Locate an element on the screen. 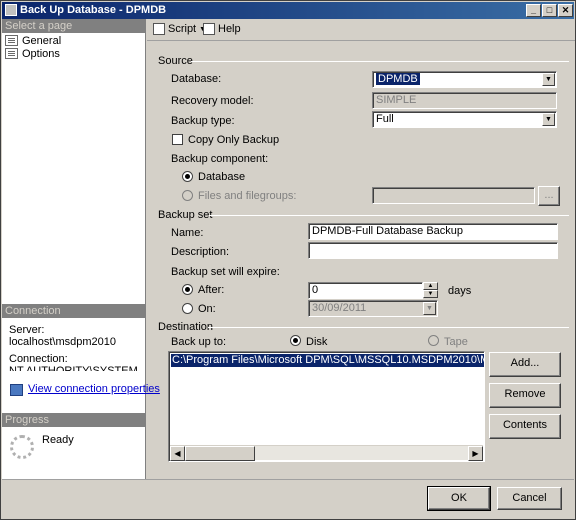  scroll-left-icon: ◀ is located at coordinates (177, 453).